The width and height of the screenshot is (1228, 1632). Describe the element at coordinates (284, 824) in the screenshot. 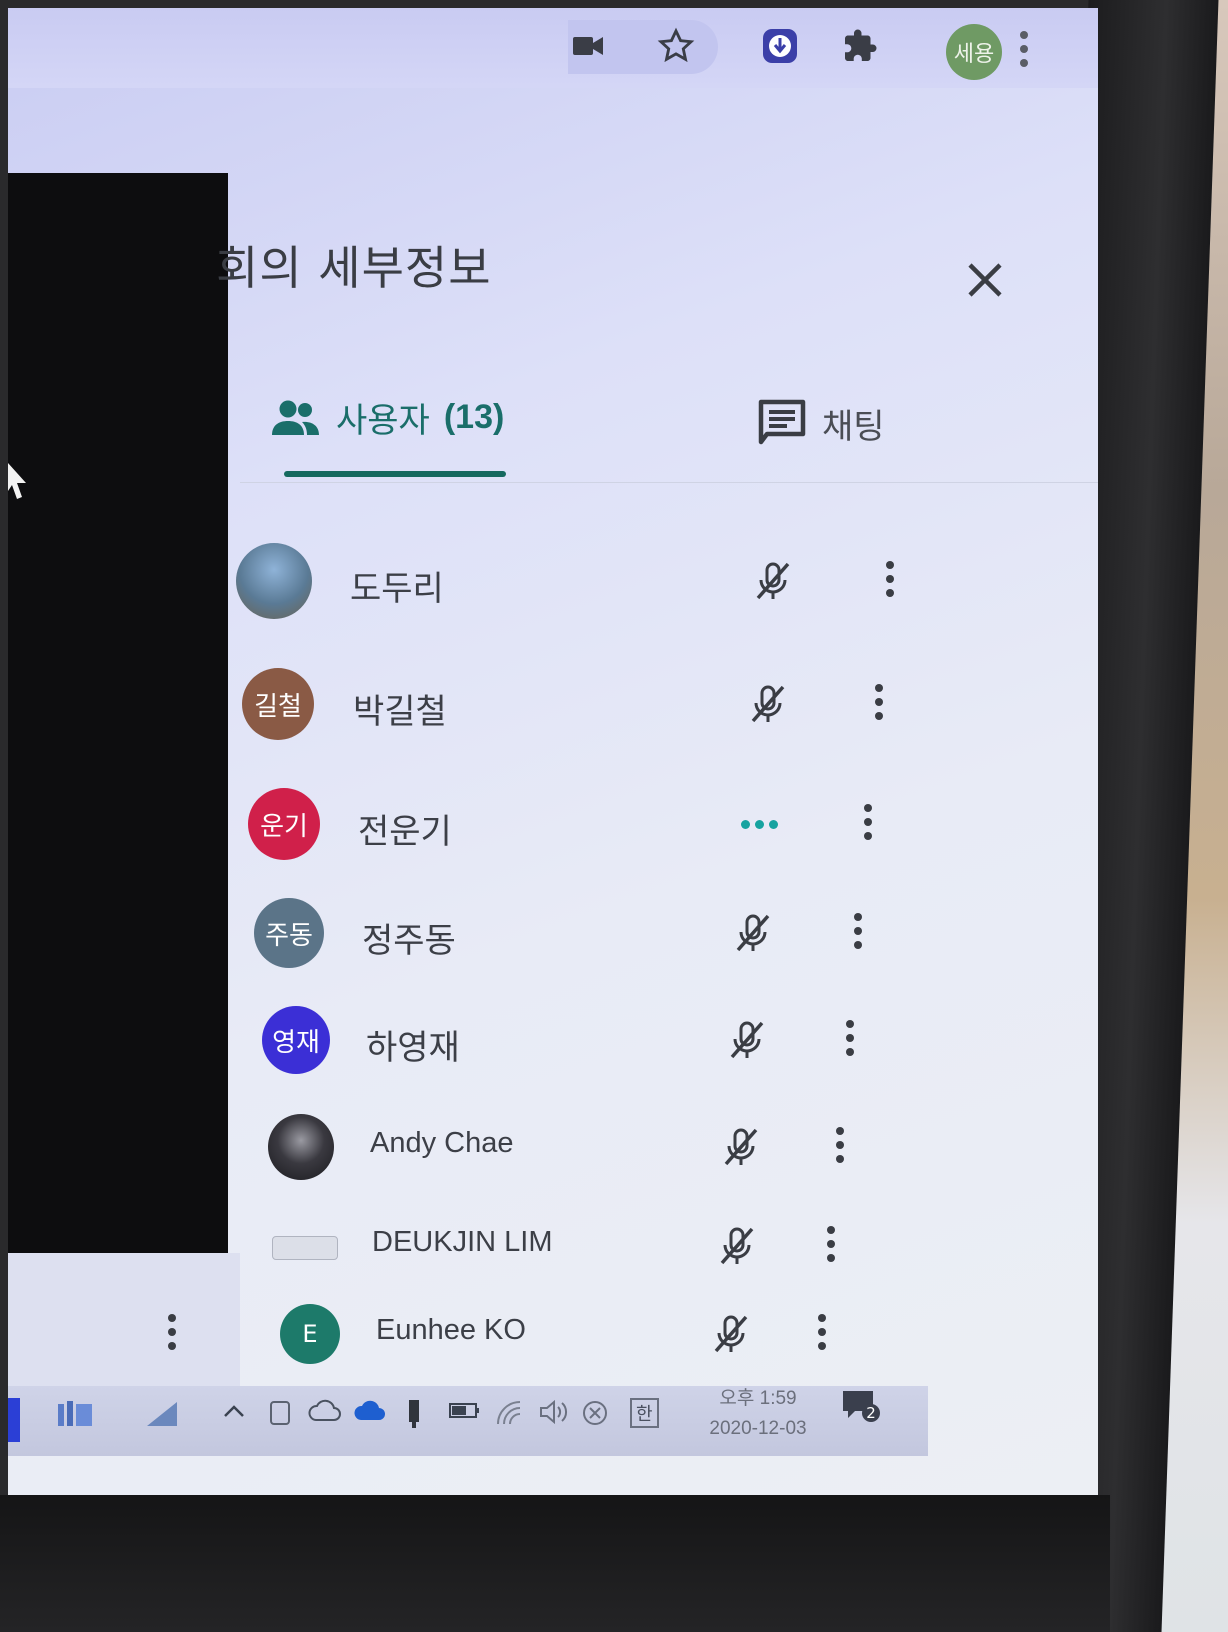

I see `participant-avatar: 운기` at that location.